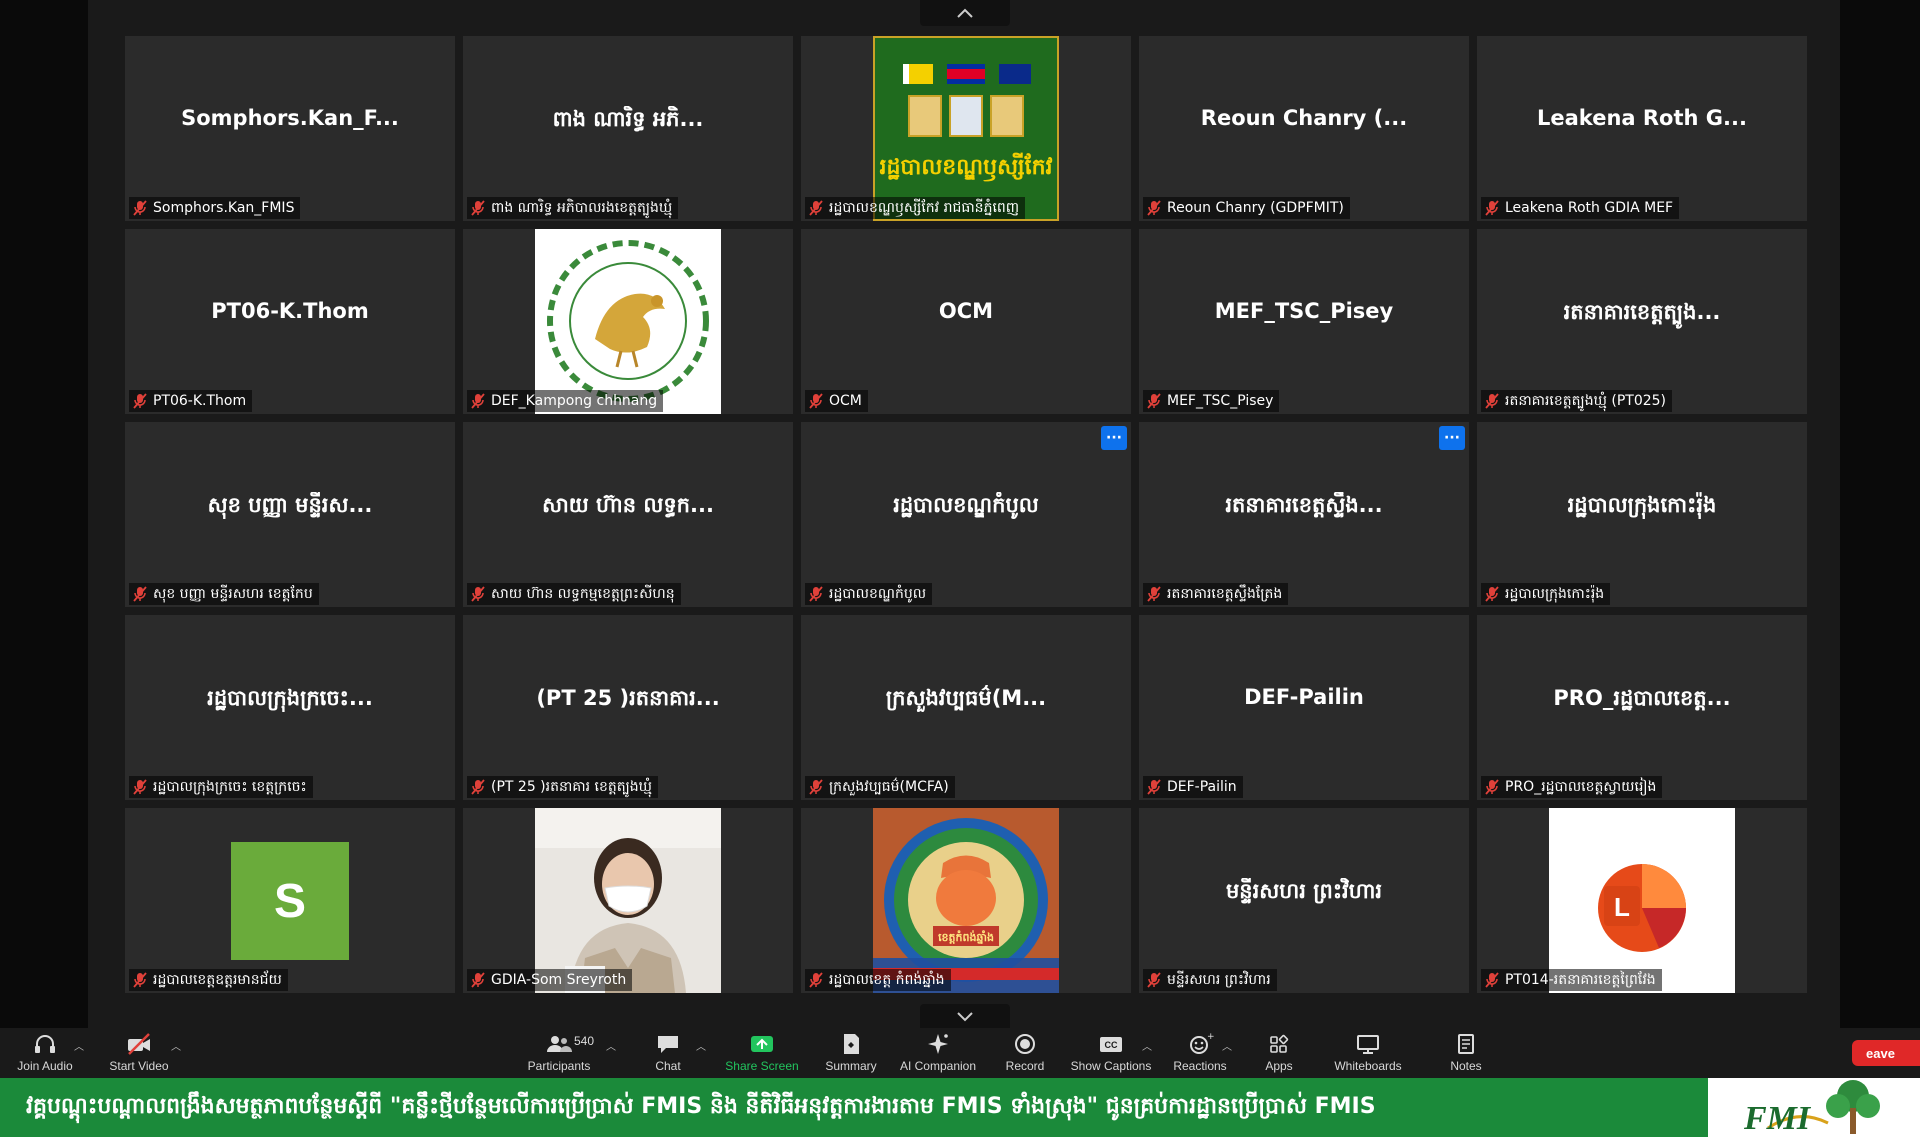 This screenshot has width=1920, height=1137. I want to click on participants-count: 540, so click(584, 1041).